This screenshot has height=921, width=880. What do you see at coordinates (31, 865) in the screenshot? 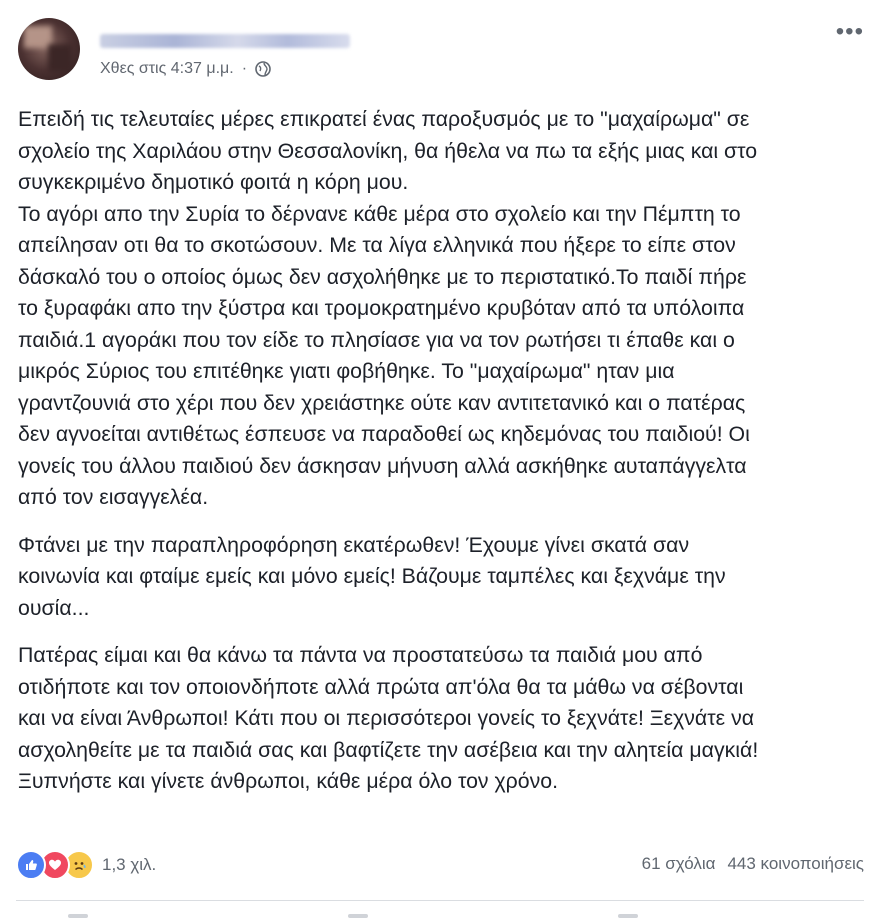
I see `like-icon` at bounding box center [31, 865].